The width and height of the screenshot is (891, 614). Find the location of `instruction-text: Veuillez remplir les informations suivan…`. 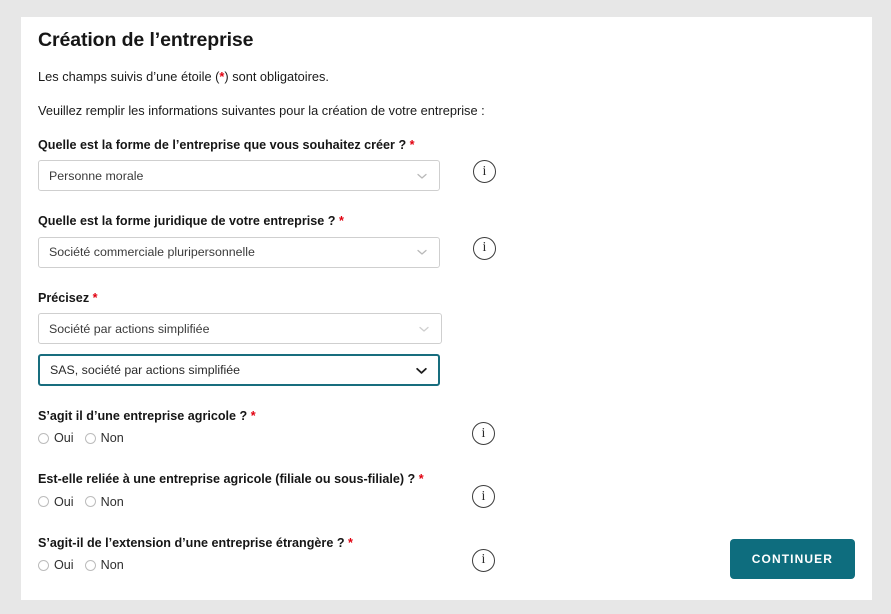

instruction-text: Veuillez remplir les informations suivan… is located at coordinates (261, 110).